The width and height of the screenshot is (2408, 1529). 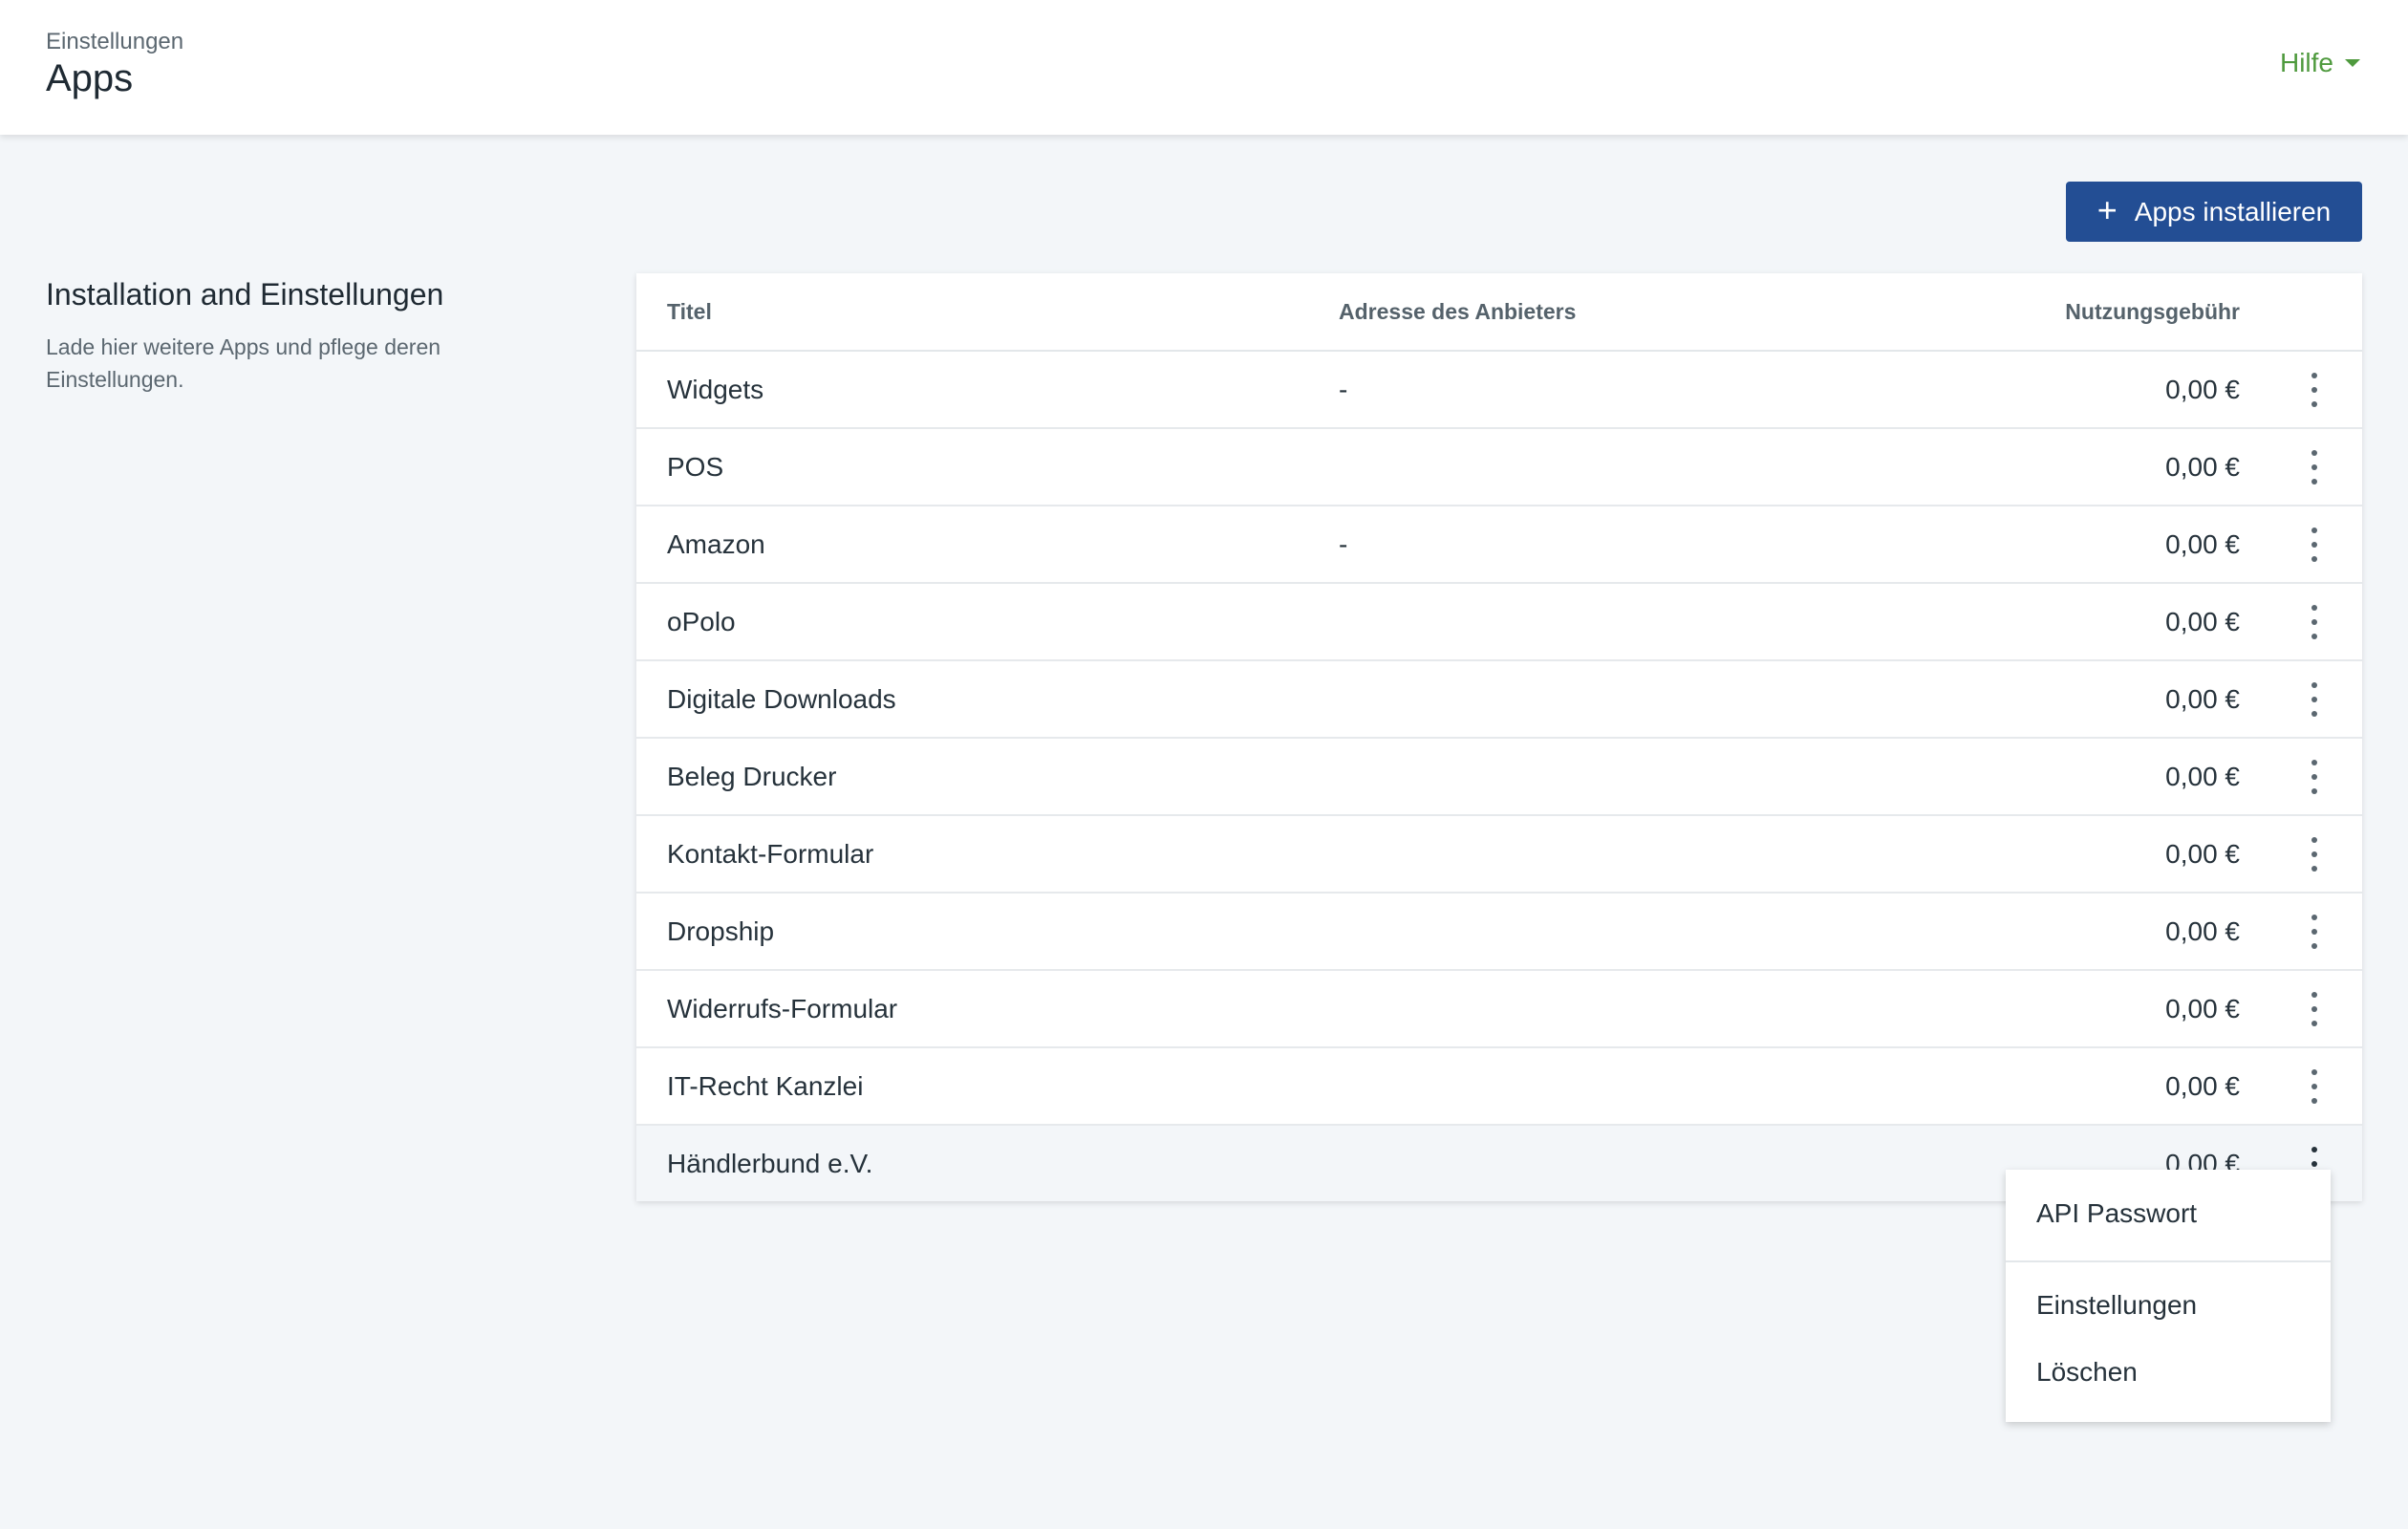 I want to click on row-context-menu: API Passwort Einstellungen Löschen, so click(x=2168, y=1296).